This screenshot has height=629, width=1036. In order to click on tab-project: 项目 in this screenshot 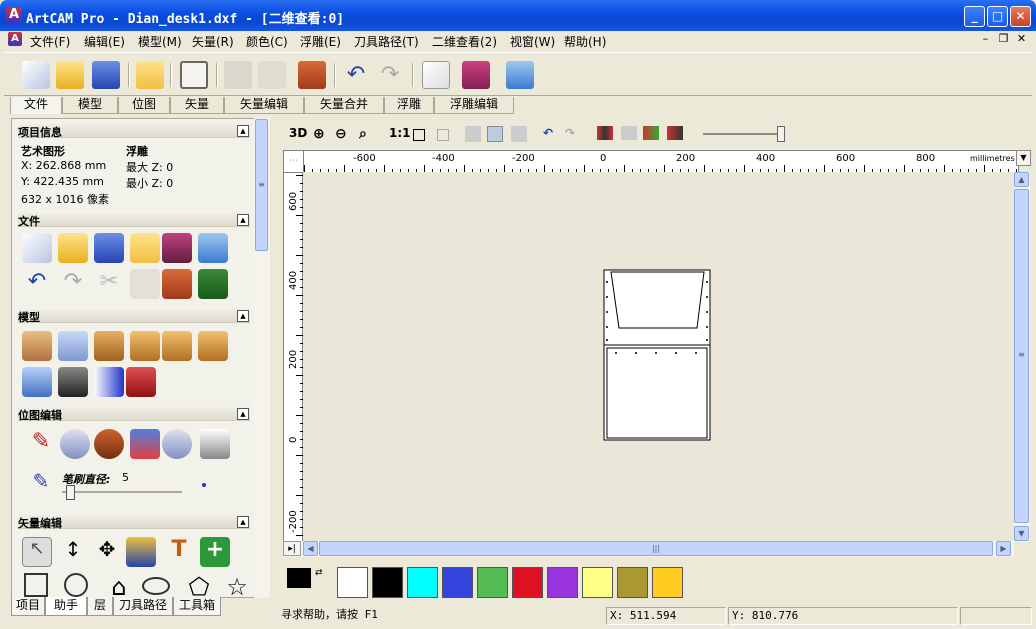, I will do `click(28, 606)`.